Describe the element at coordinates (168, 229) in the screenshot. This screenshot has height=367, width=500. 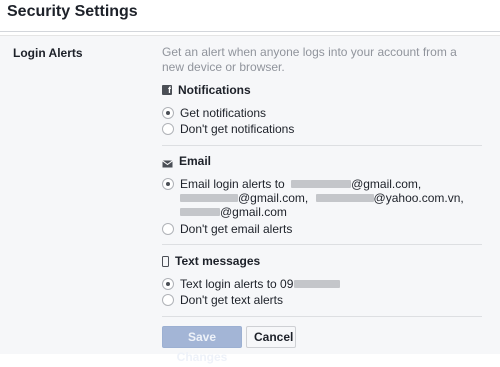
I see `radio-dont-get-email` at that location.